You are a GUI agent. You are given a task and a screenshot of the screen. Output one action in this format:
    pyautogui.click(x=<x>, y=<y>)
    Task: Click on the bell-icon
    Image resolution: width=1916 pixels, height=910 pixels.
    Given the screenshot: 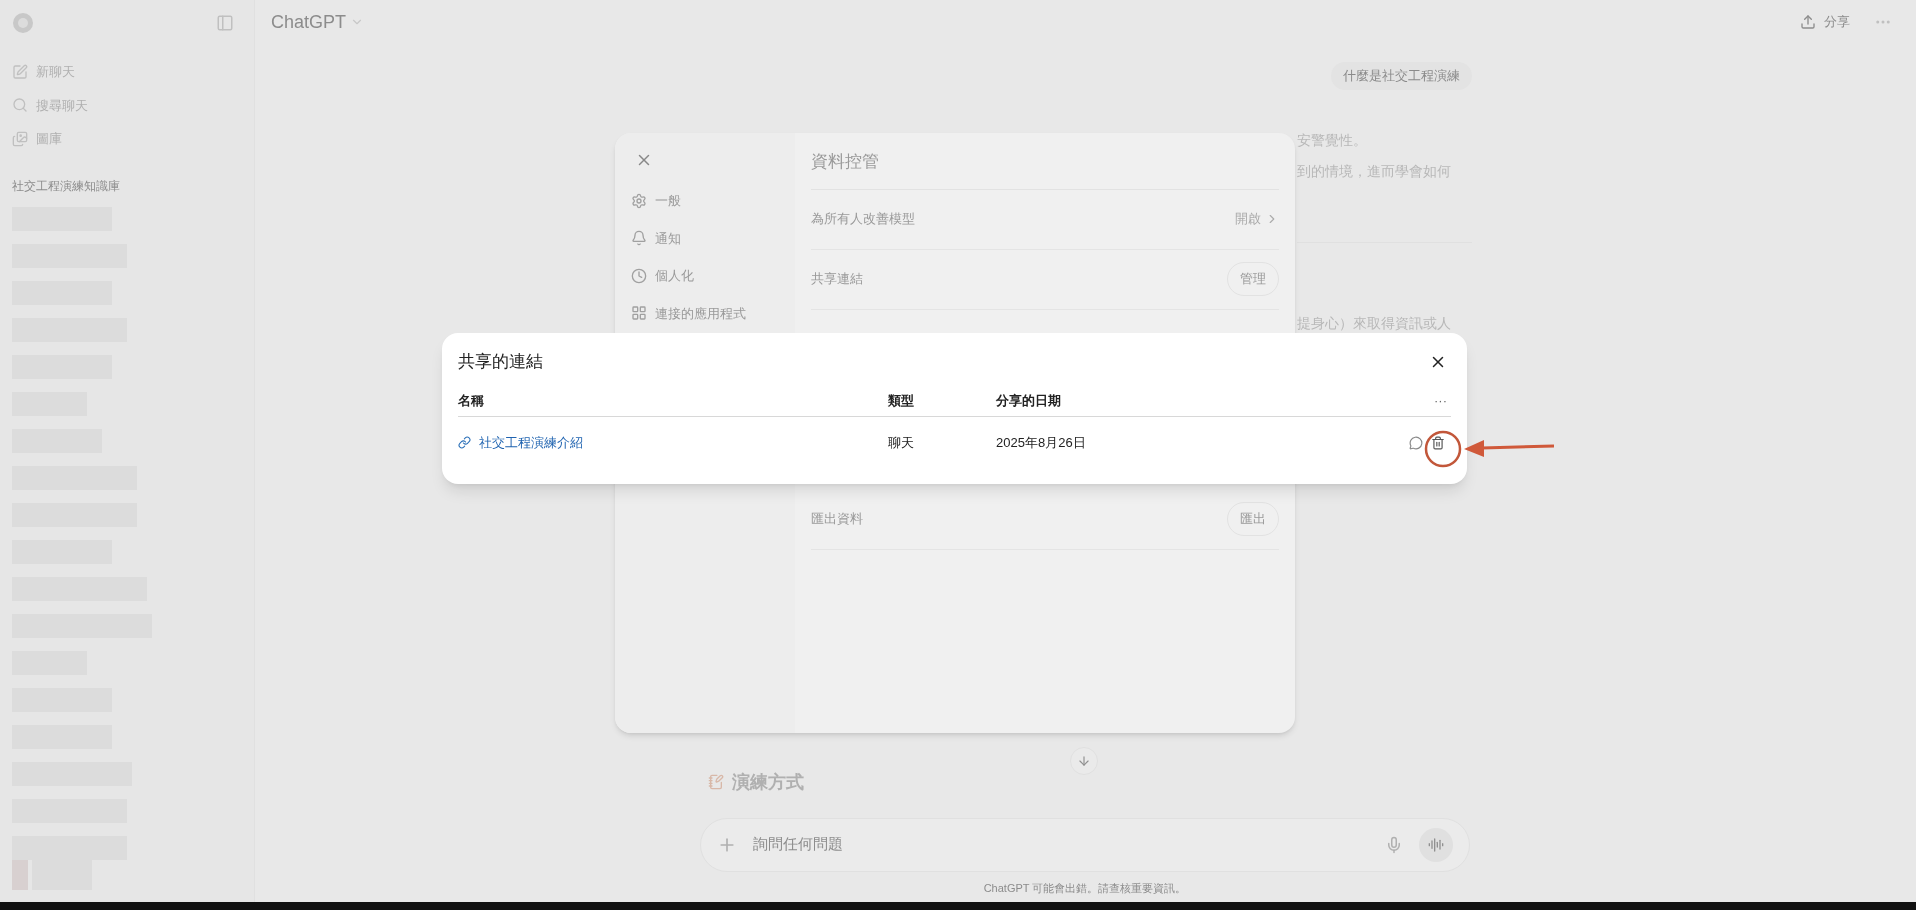 What is the action you would take?
    pyautogui.click(x=639, y=238)
    